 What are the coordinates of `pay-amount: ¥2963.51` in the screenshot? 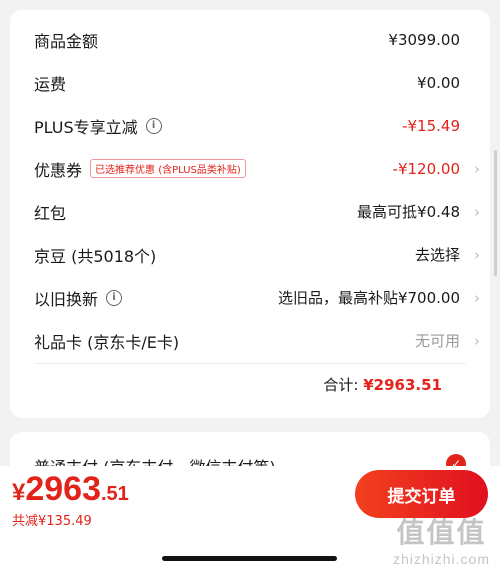 It's located at (70, 489).